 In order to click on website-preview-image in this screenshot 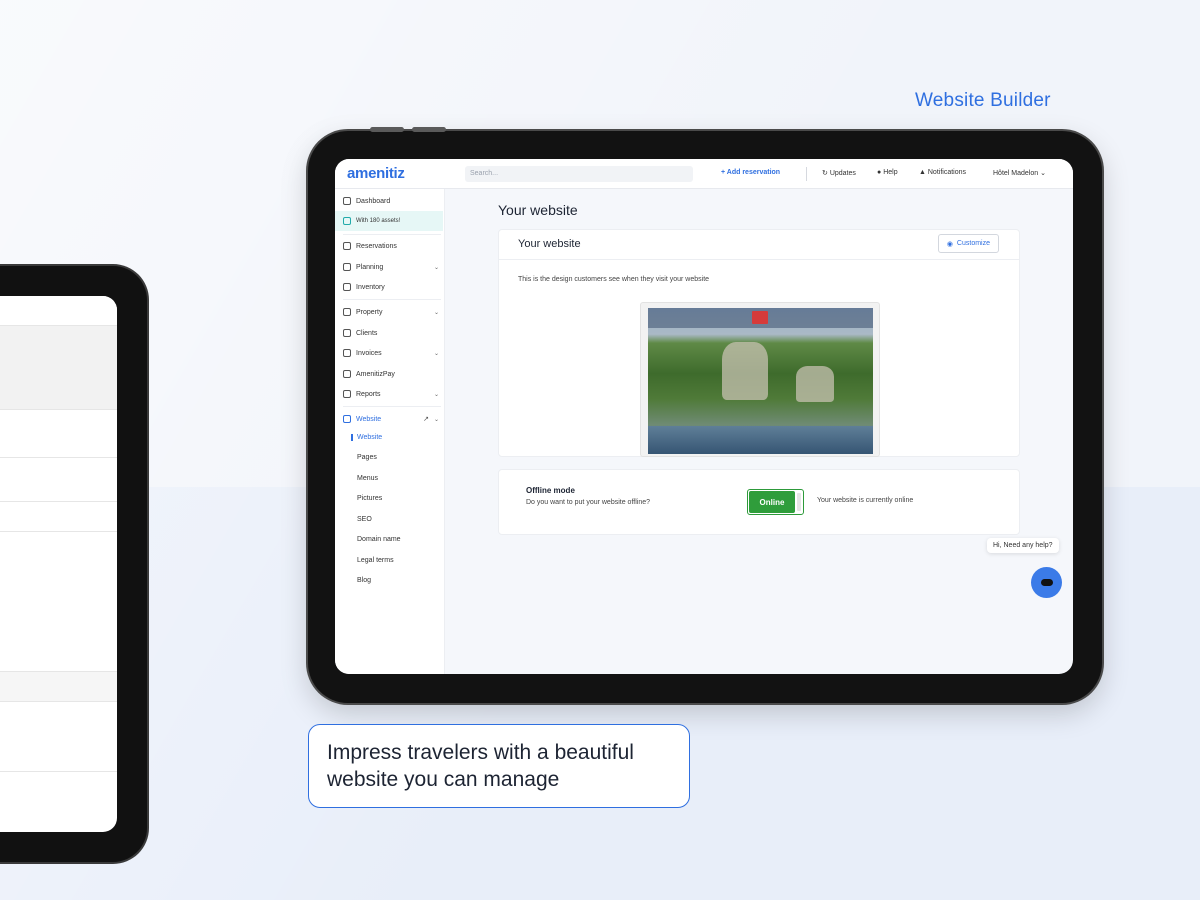, I will do `click(760, 381)`.